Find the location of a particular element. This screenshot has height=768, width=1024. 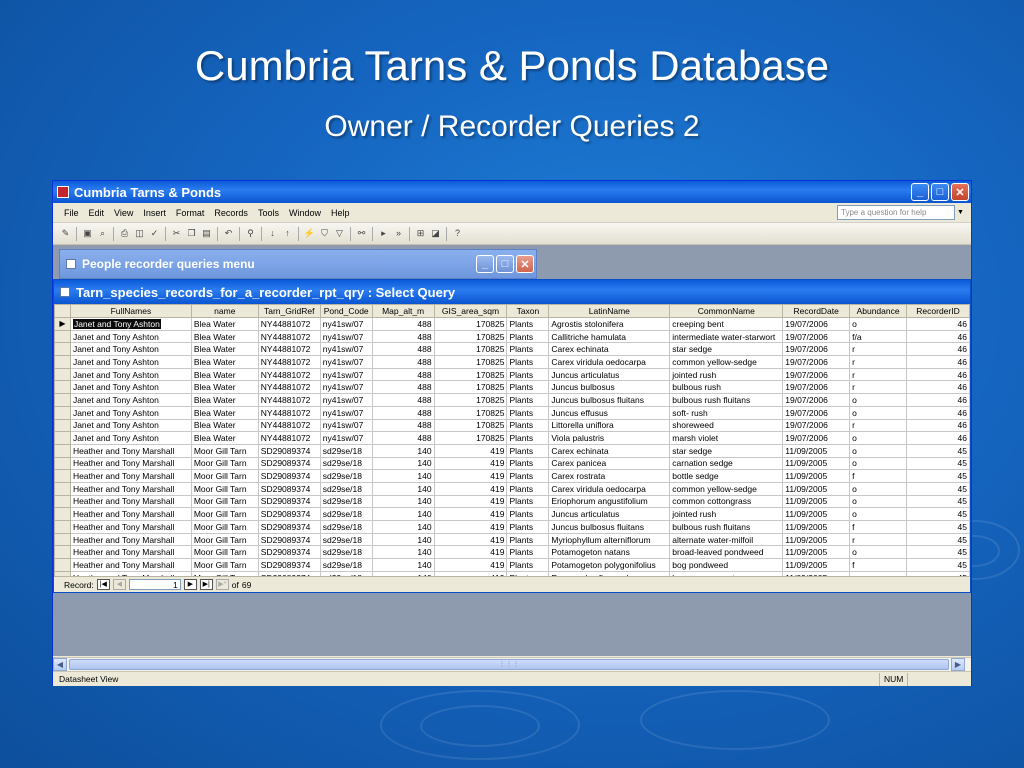

column-header: Abundance is located at coordinates (878, 311).